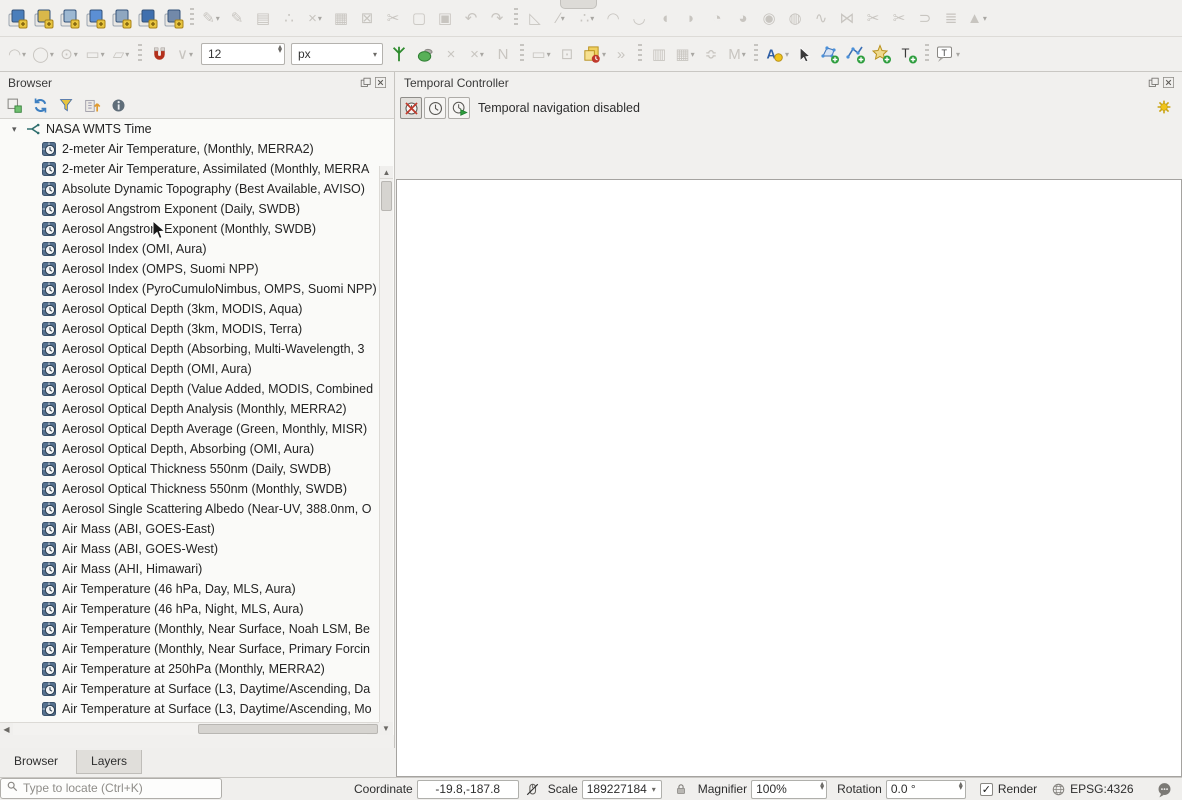  What do you see at coordinates (621, 789) in the screenshot?
I see `scale-combobox: 189227184 ▾` at bounding box center [621, 789].